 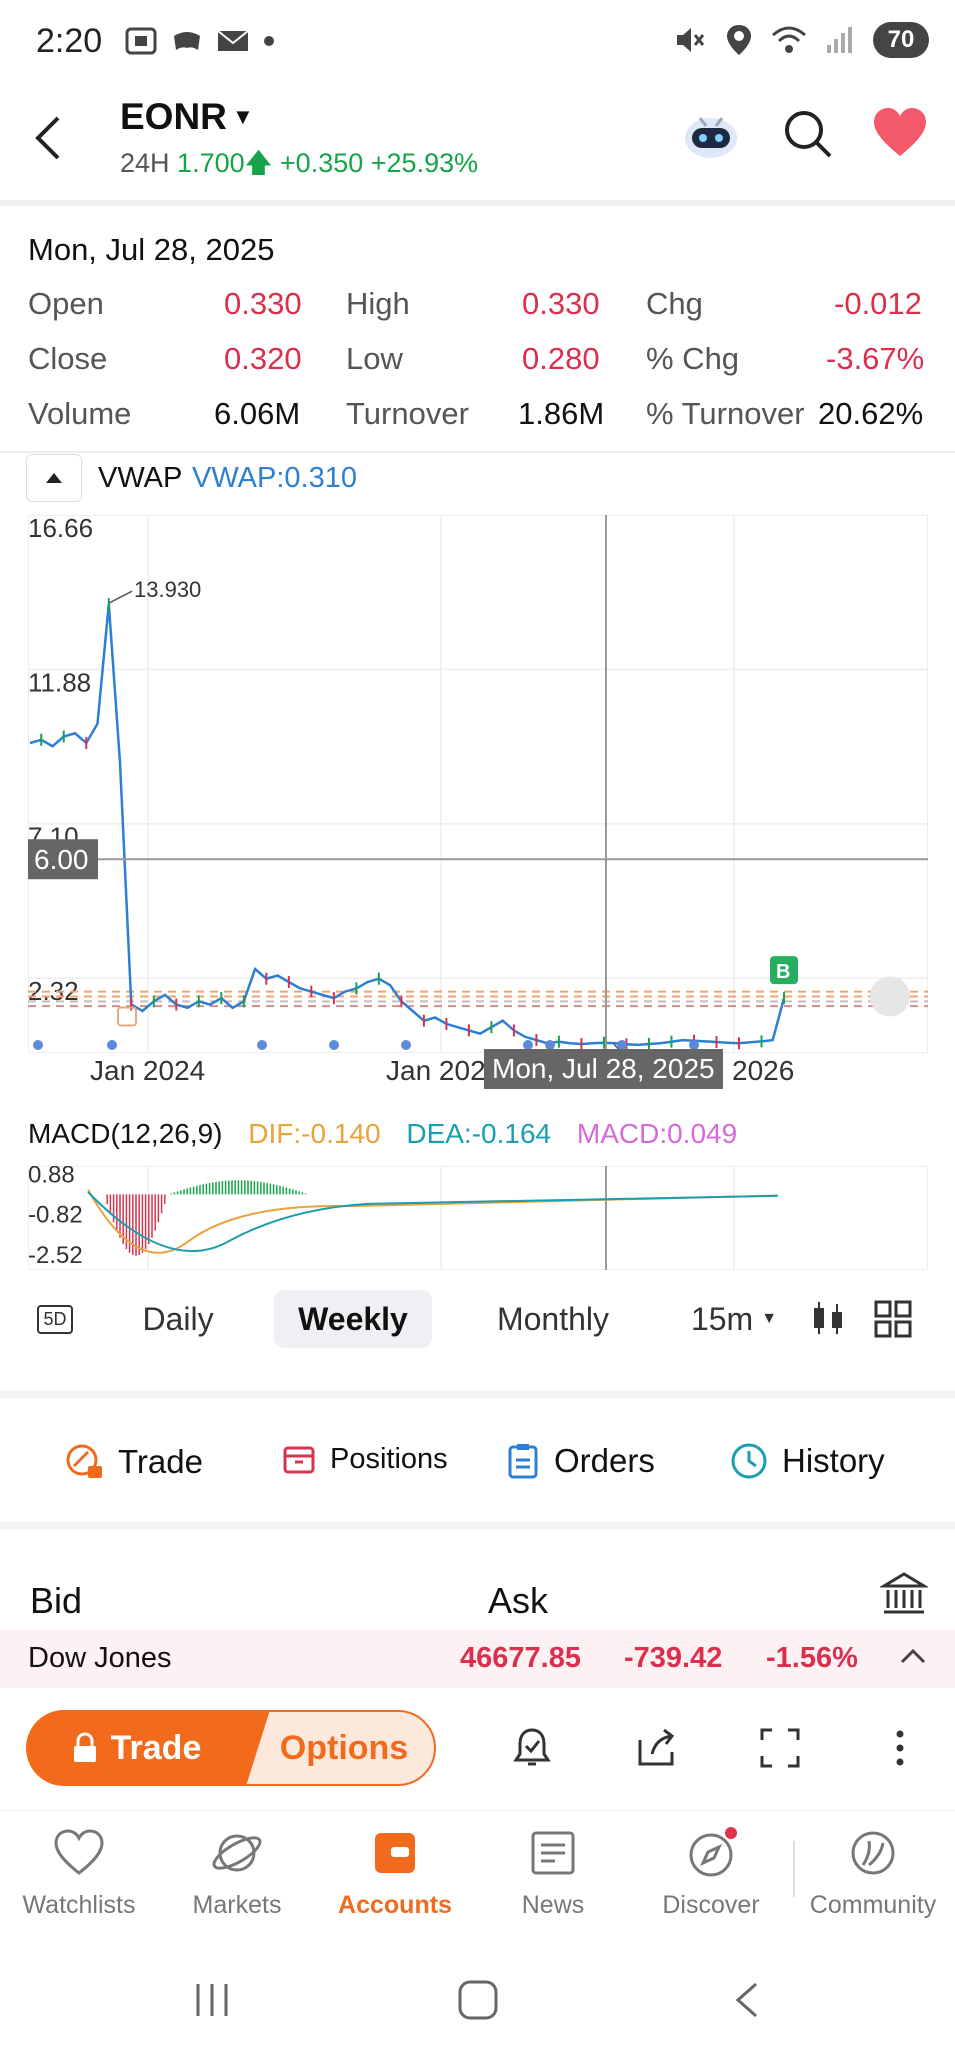 I want to click on high-marker-line, so click(x=120, y=597).